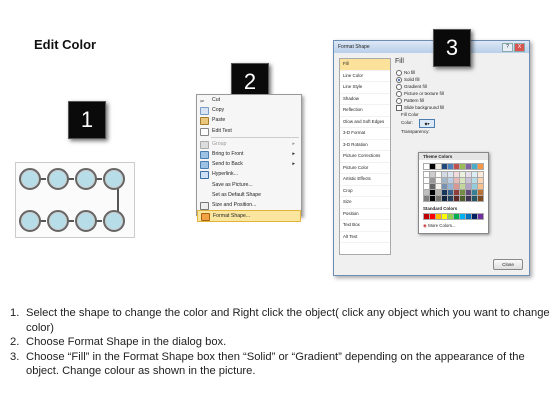 The height and width of the screenshot is (420, 560). Describe the element at coordinates (508, 264) in the screenshot. I see `close-button: Close` at that location.